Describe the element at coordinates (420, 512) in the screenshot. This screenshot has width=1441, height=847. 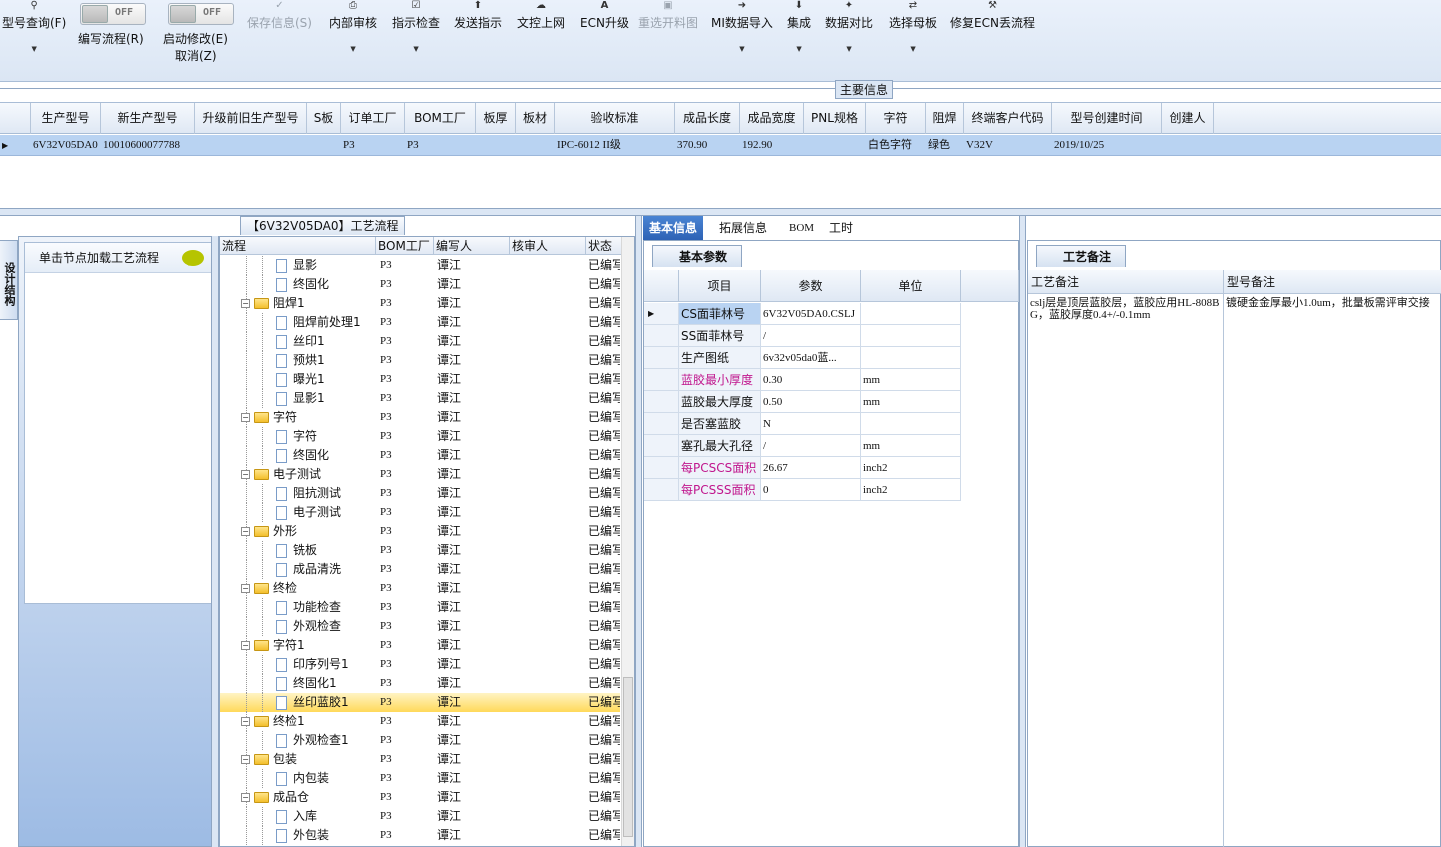
I see `tree-node: 电子测试 P3 谭江 已编写` at that location.